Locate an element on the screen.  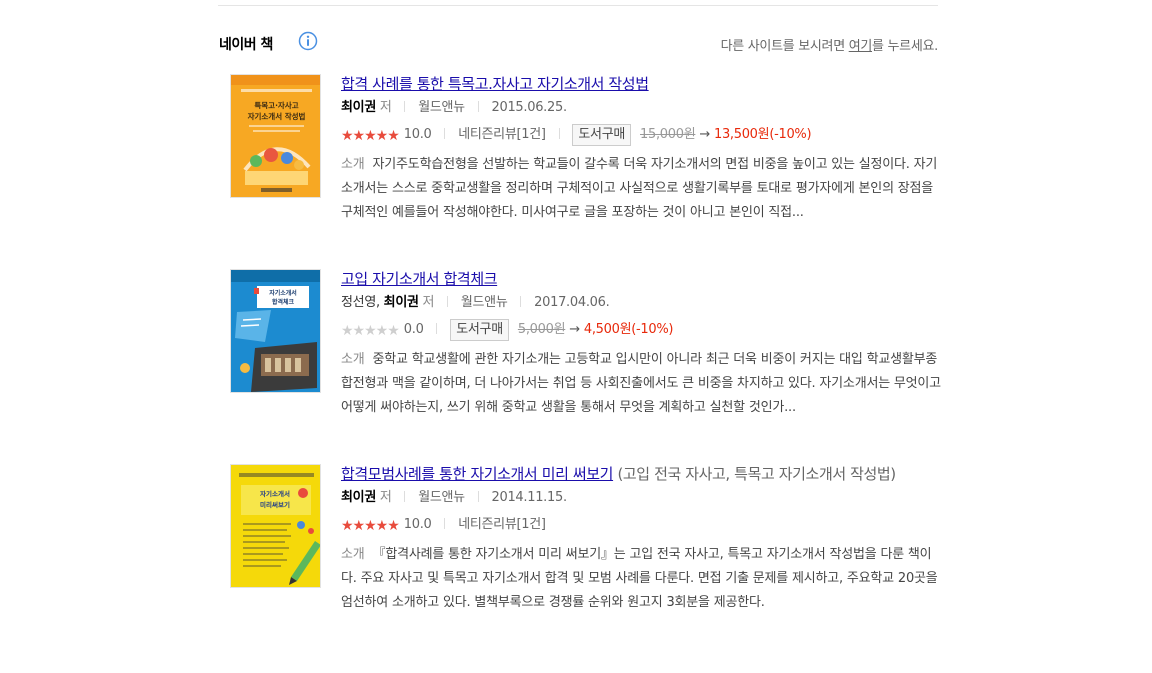
book-title-link: 고입 자기소개서 합격체크 is located at coordinates (419, 279).